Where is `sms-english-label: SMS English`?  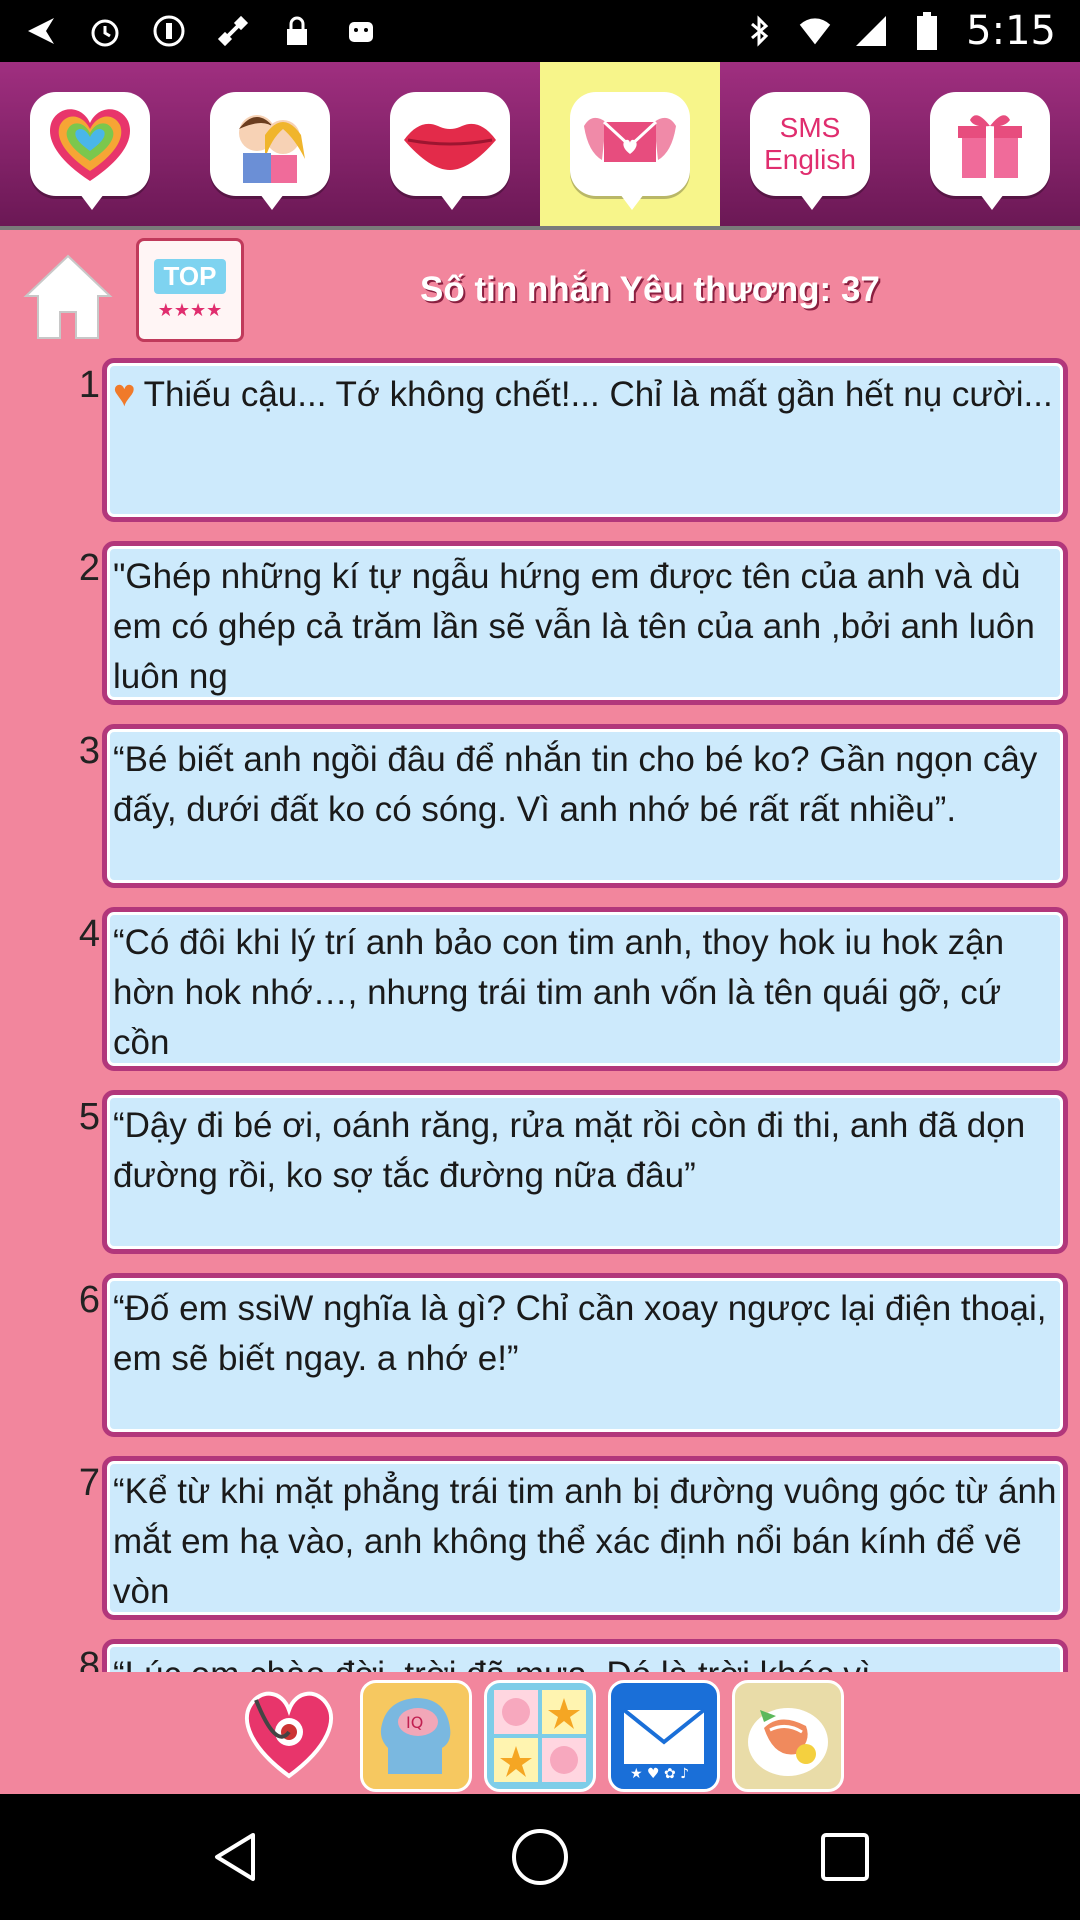 sms-english-label: SMS English is located at coordinates (810, 143).